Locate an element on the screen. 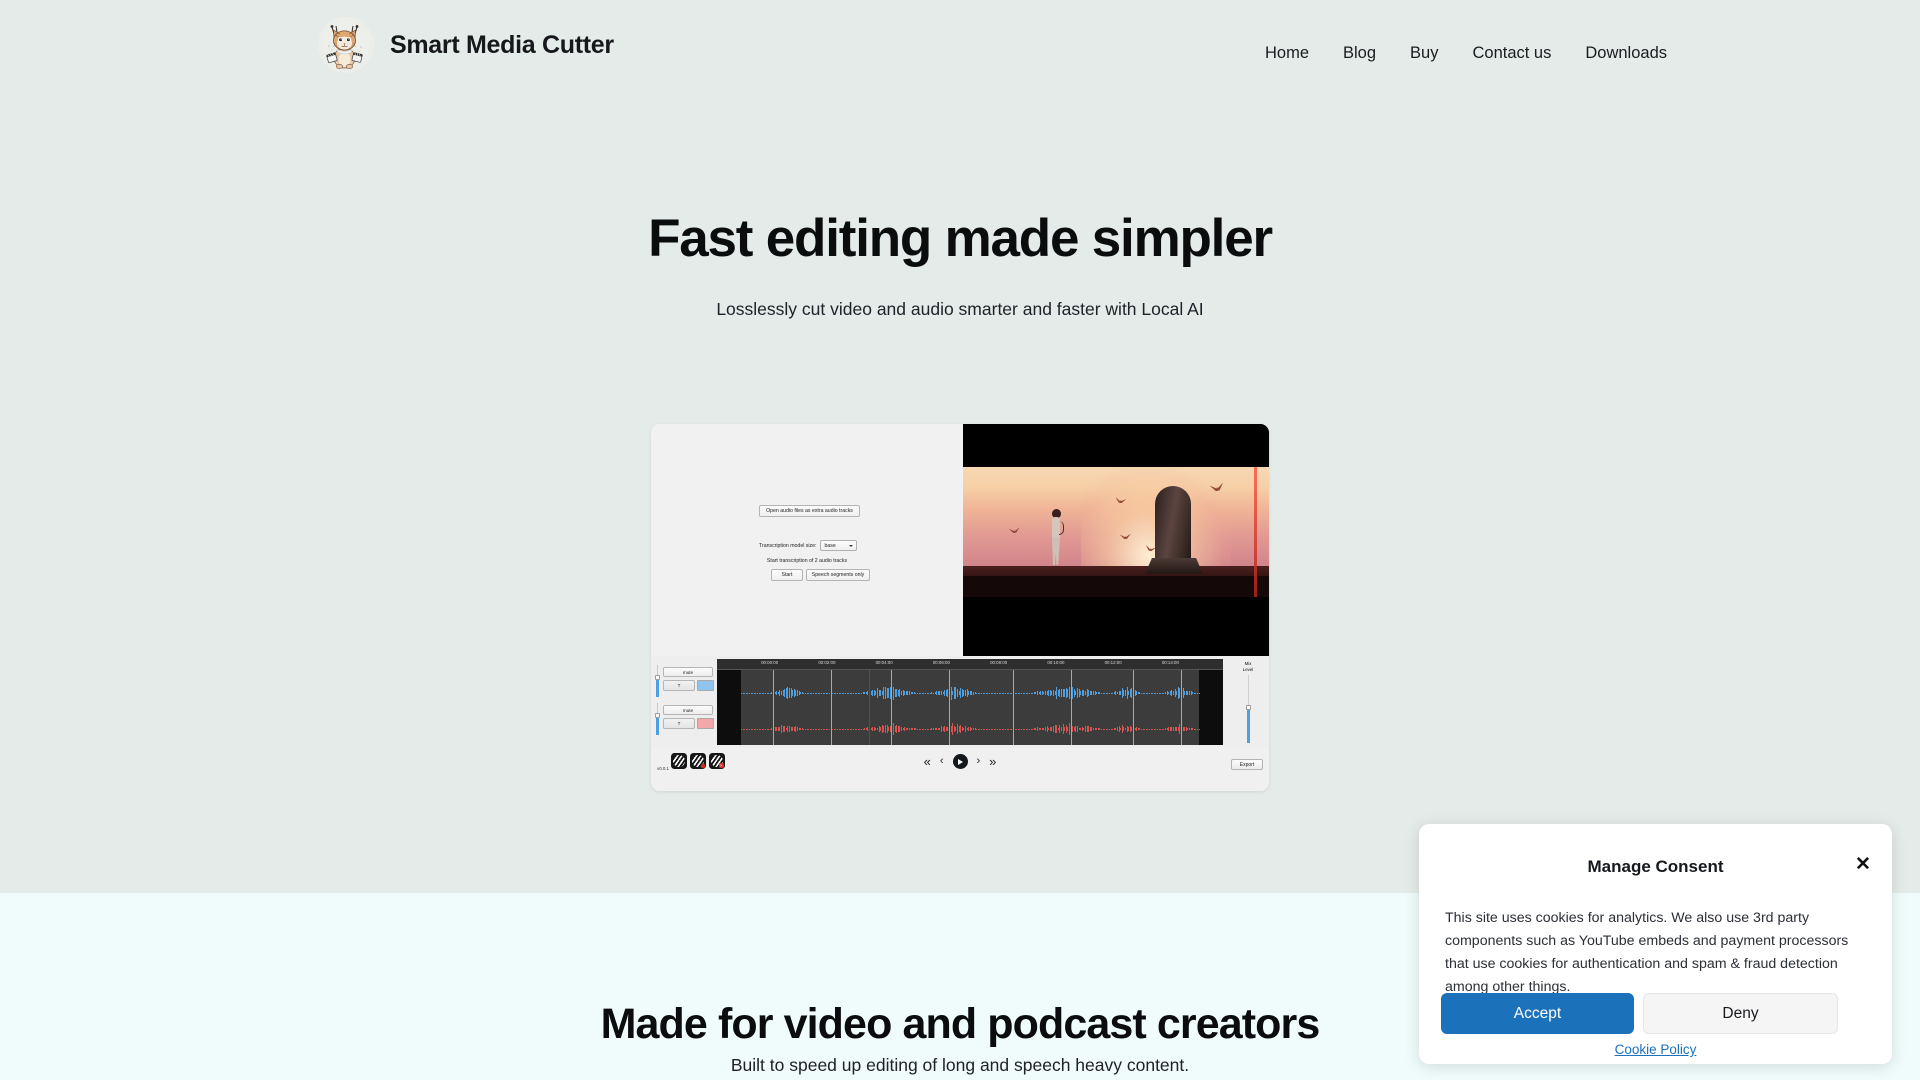 The image size is (1920, 1080). start-transcription-info: Start transcription of 2 audio tracks is located at coordinates (807, 561).